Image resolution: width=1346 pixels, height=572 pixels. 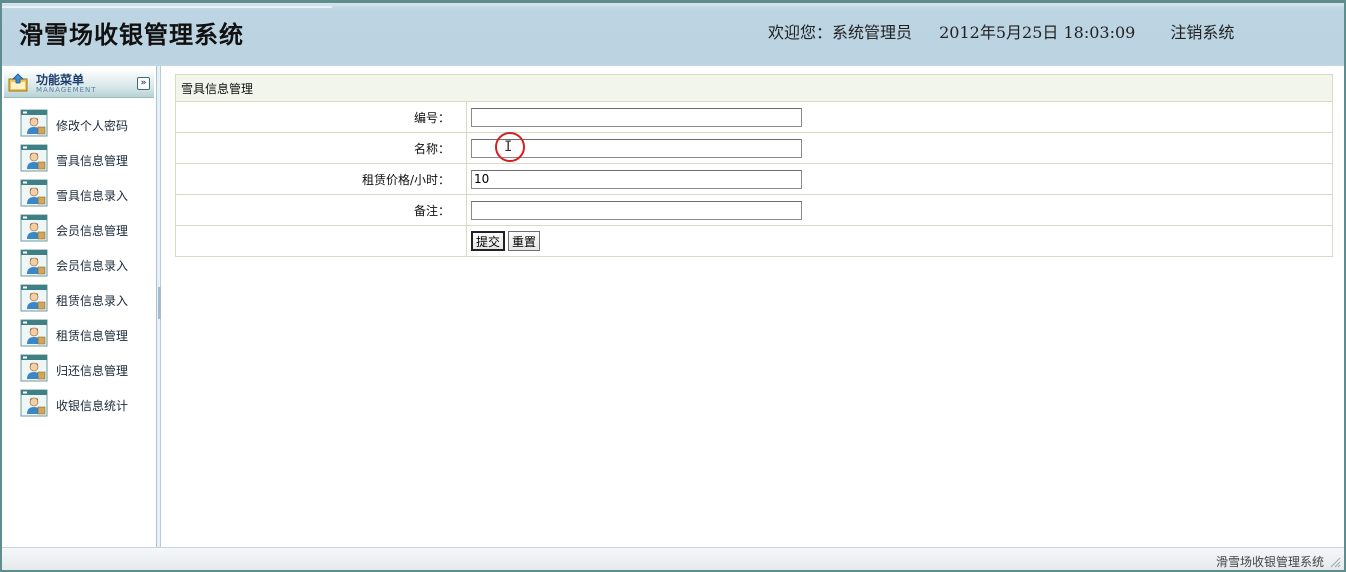 What do you see at coordinates (131, 34) in the screenshot?
I see `app-title: 滑雪场收银管理系统` at bounding box center [131, 34].